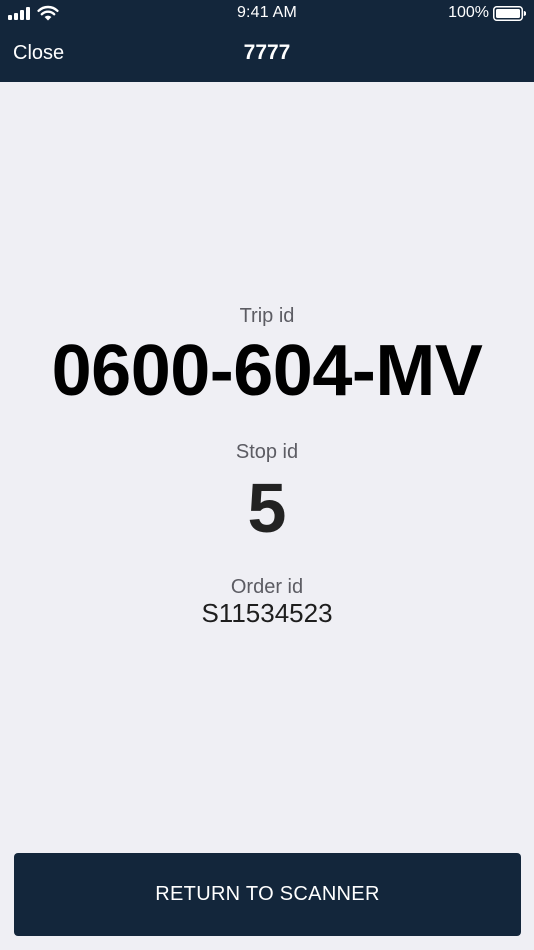  What do you see at coordinates (267, 613) in the screenshot?
I see `order-id-value: S11534523` at bounding box center [267, 613].